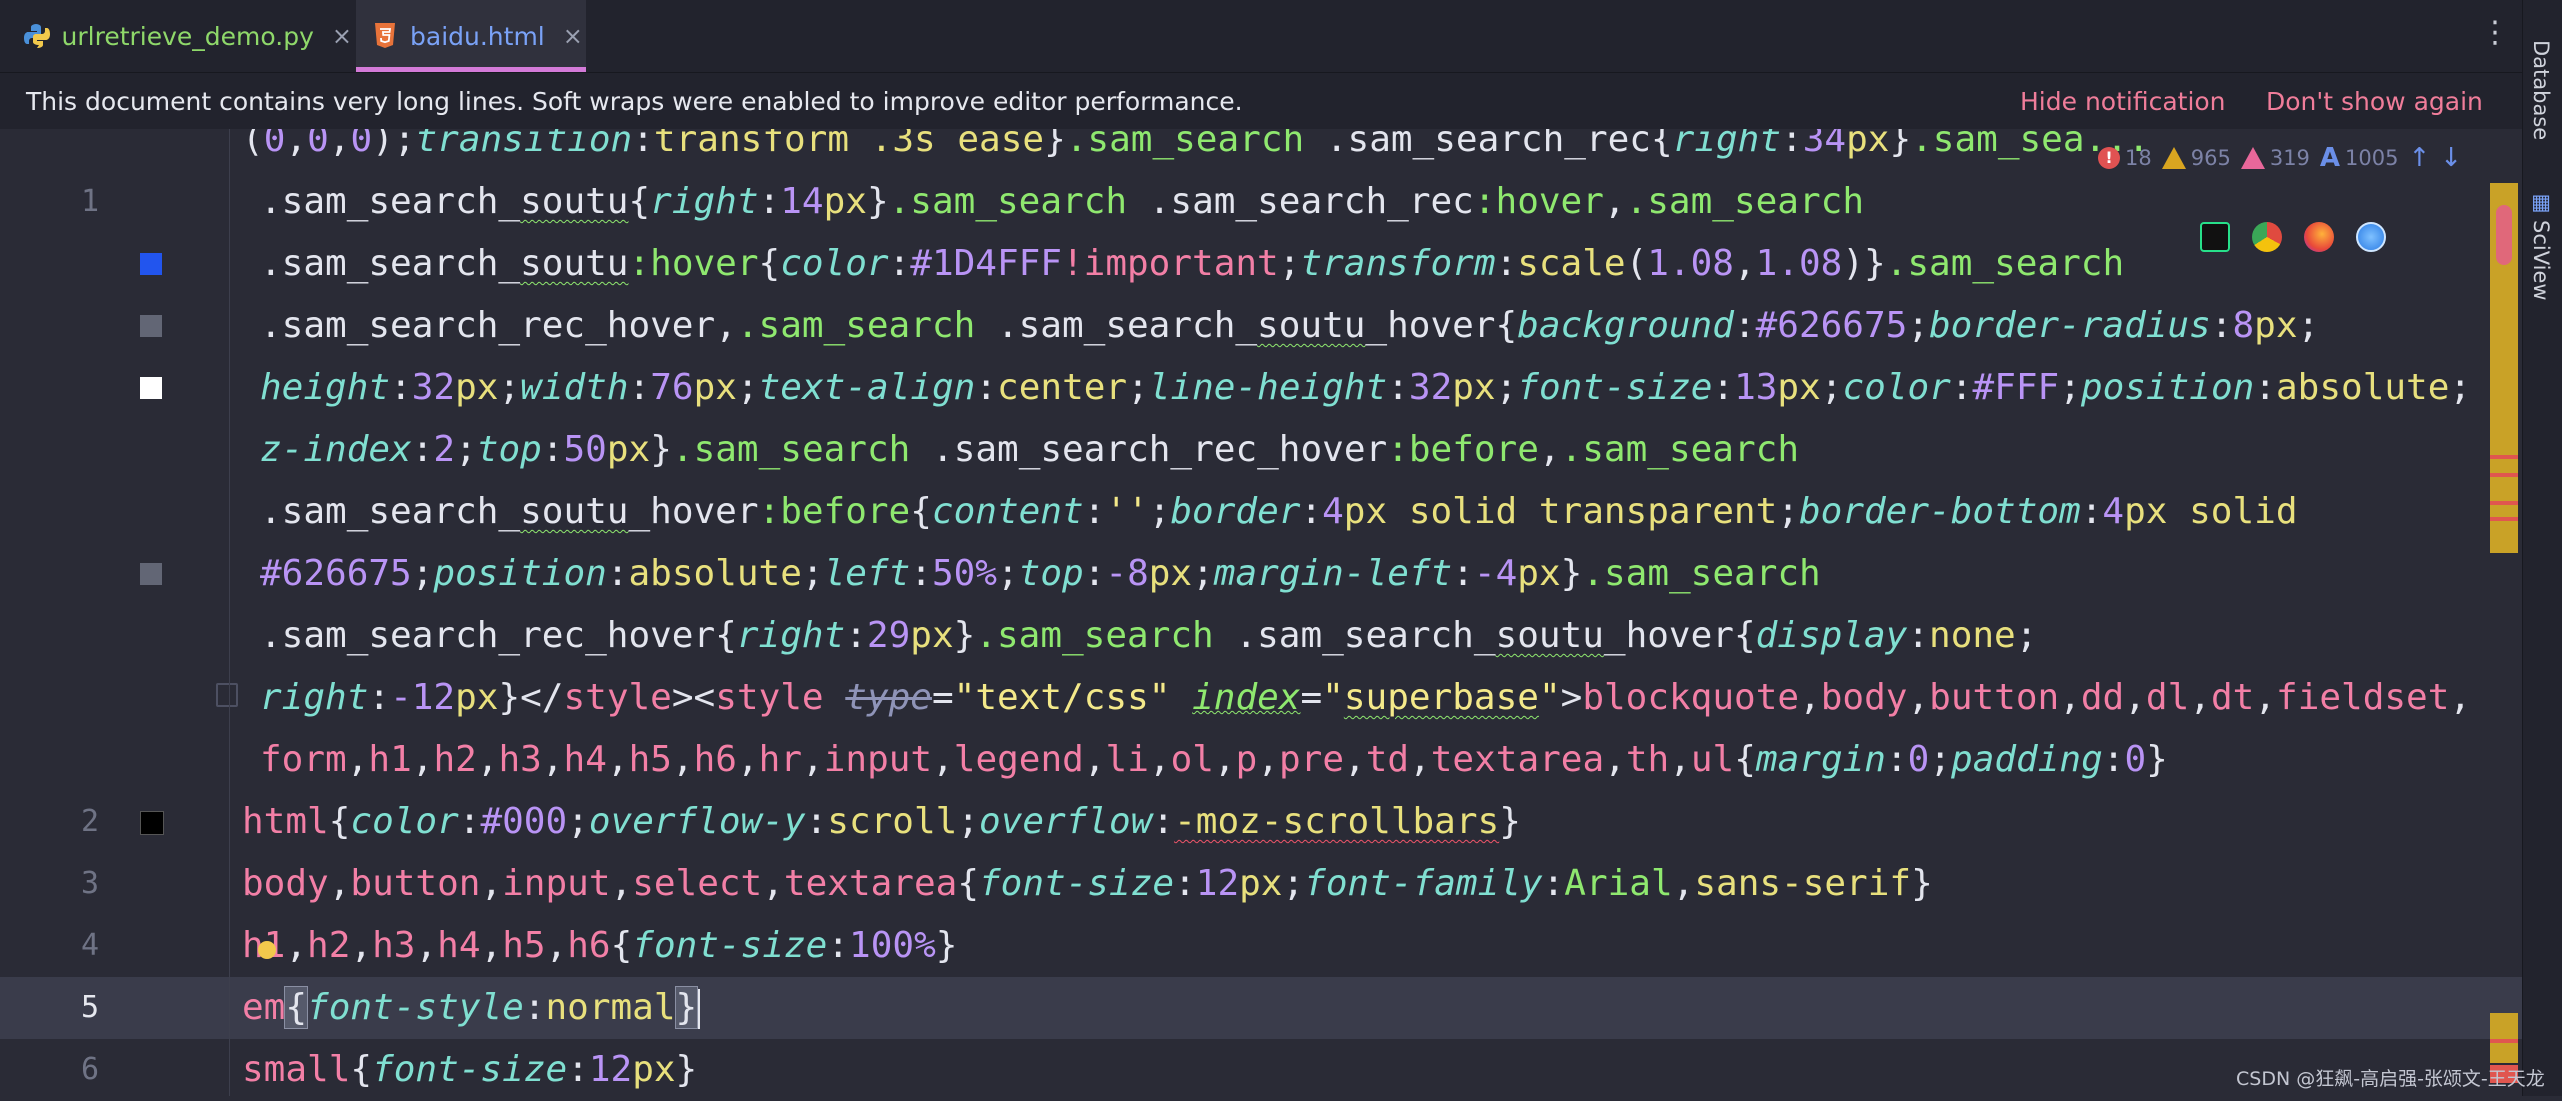 The image size is (2562, 1101). Describe the element at coordinates (90, 201) in the screenshot. I see `line-number: 1` at that location.